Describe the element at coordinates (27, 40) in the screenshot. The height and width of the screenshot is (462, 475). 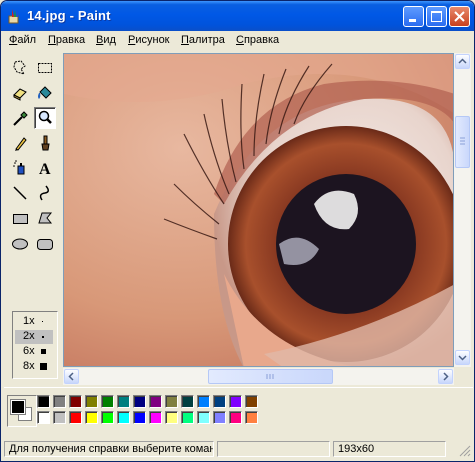
I see `menu-file-rest: айл` at that location.